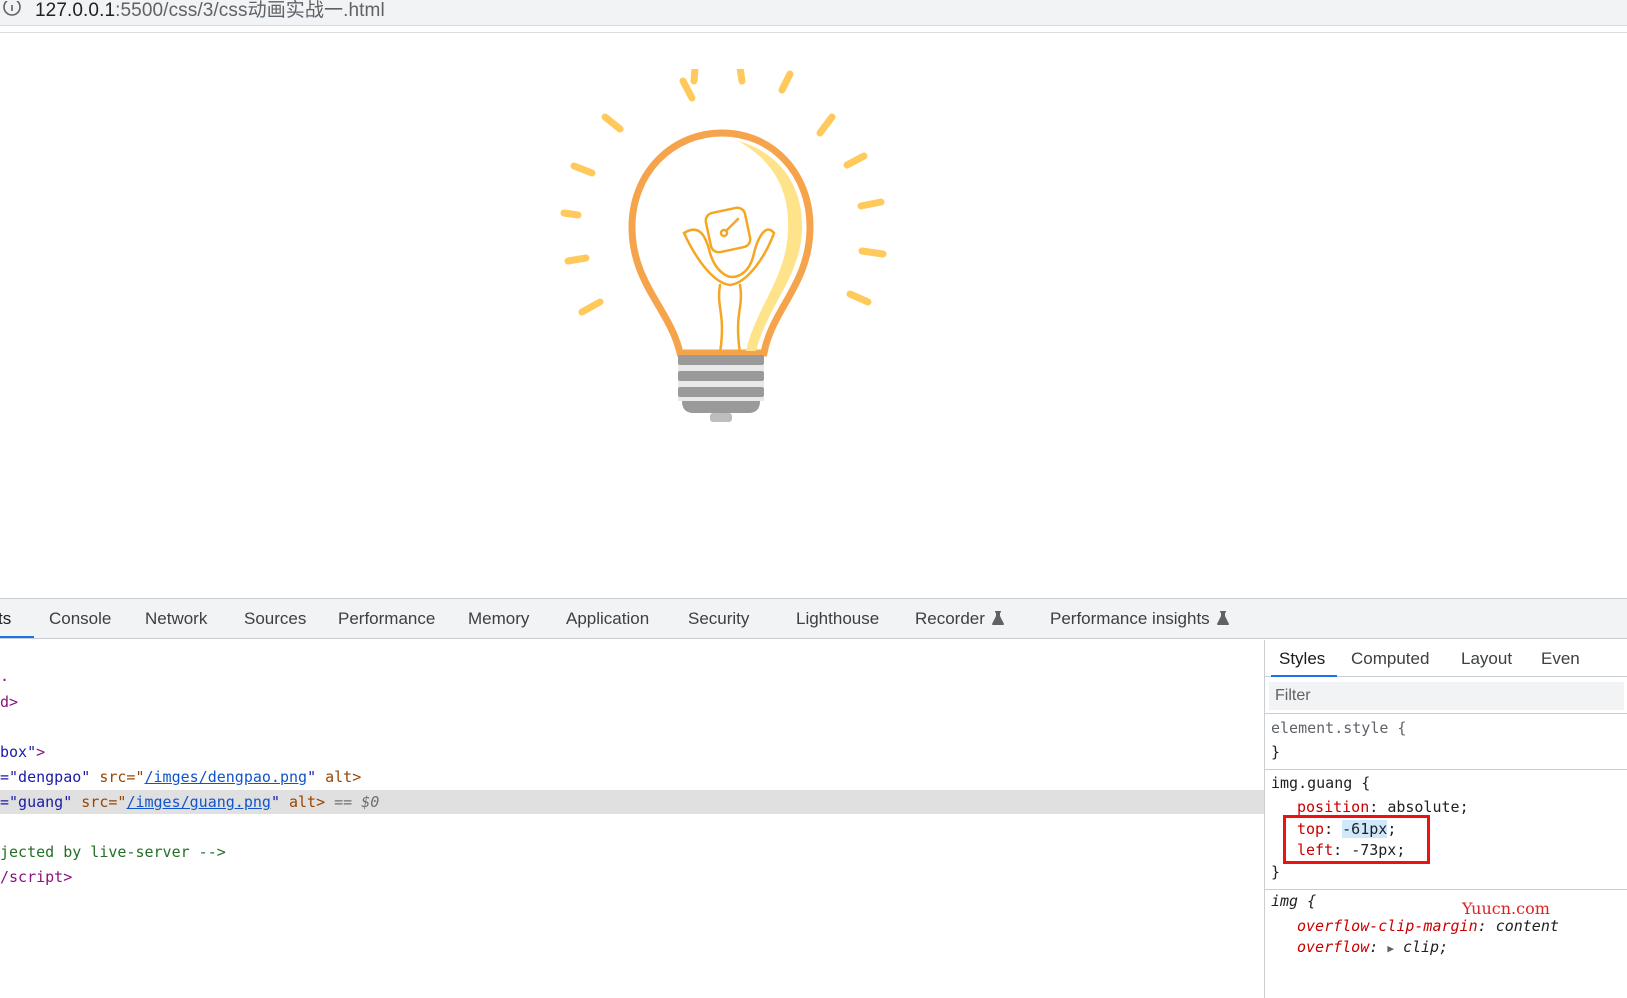 The height and width of the screenshot is (998, 1627). What do you see at coordinates (1302, 659) in the screenshot?
I see `tab-styles: Styles` at bounding box center [1302, 659].